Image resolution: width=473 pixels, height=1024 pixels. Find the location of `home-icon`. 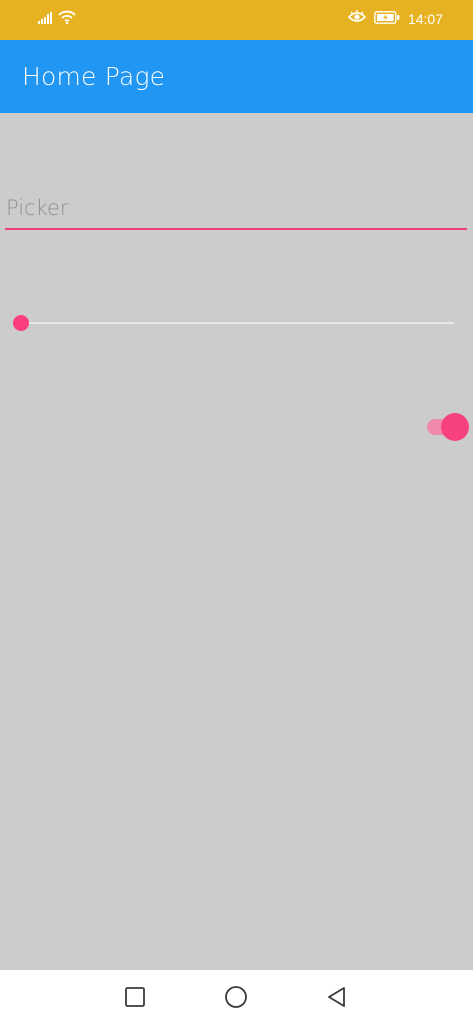

home-icon is located at coordinates (236, 997).